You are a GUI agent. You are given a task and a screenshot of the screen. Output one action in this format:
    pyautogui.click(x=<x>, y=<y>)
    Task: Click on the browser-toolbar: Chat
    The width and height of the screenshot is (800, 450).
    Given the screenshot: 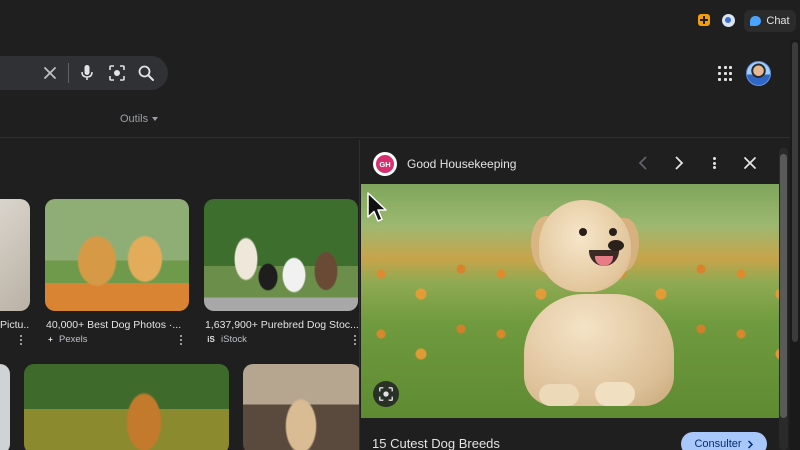 What is the action you would take?
    pyautogui.click(x=400, y=20)
    